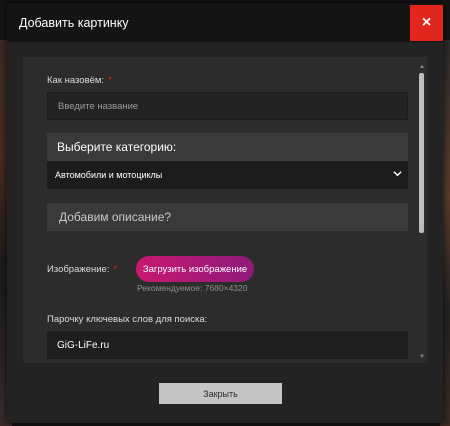 The height and width of the screenshot is (426, 450). I want to click on chevron-down-icon, so click(397, 174).